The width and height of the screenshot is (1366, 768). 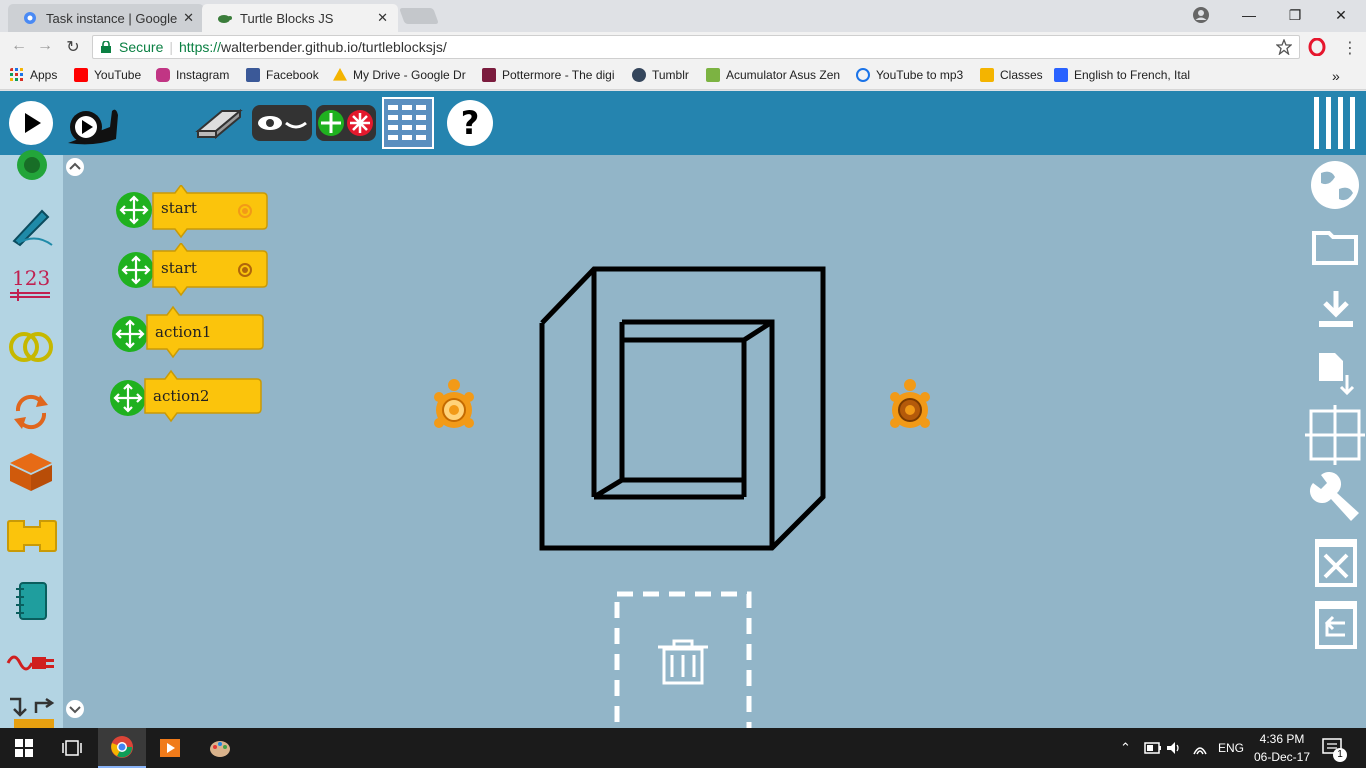 I want to click on bookmark-facebook: Facebook, so click(x=282, y=75).